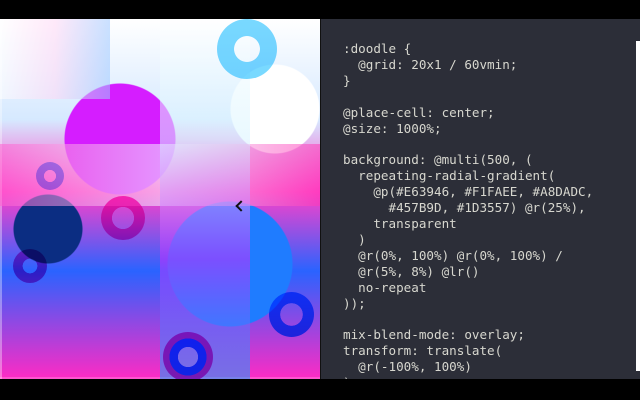  I want to click on code-line: );, so click(350, 377).